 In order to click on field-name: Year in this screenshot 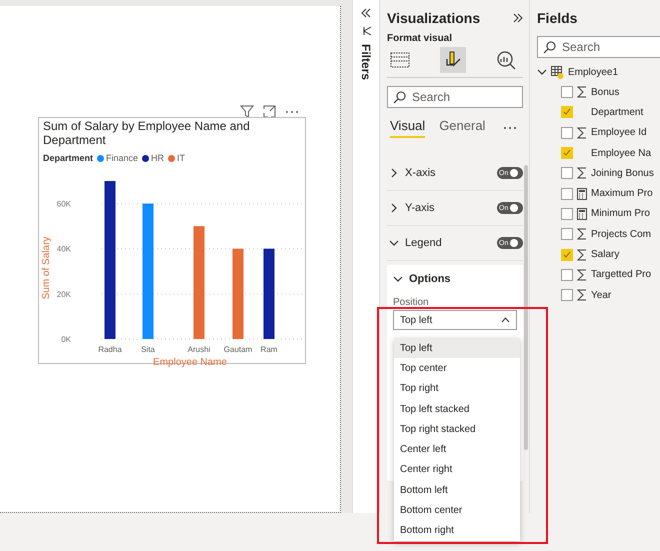, I will do `click(601, 295)`.